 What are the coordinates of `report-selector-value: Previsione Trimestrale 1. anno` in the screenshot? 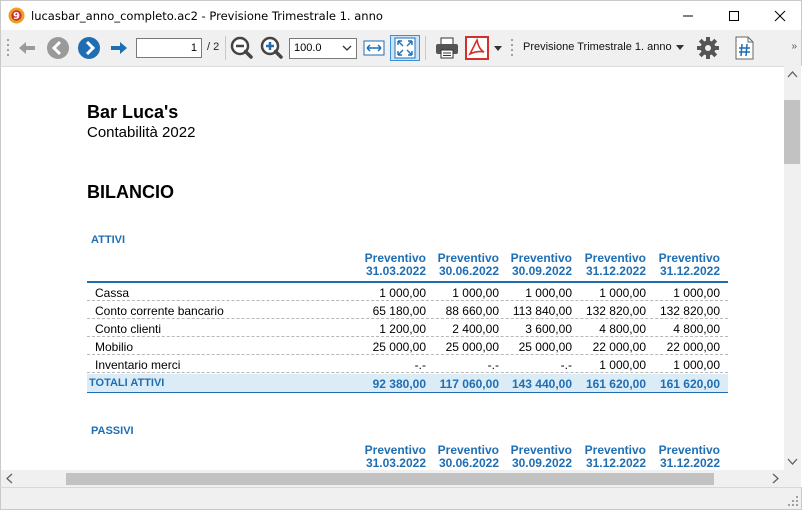 It's located at (597, 47).